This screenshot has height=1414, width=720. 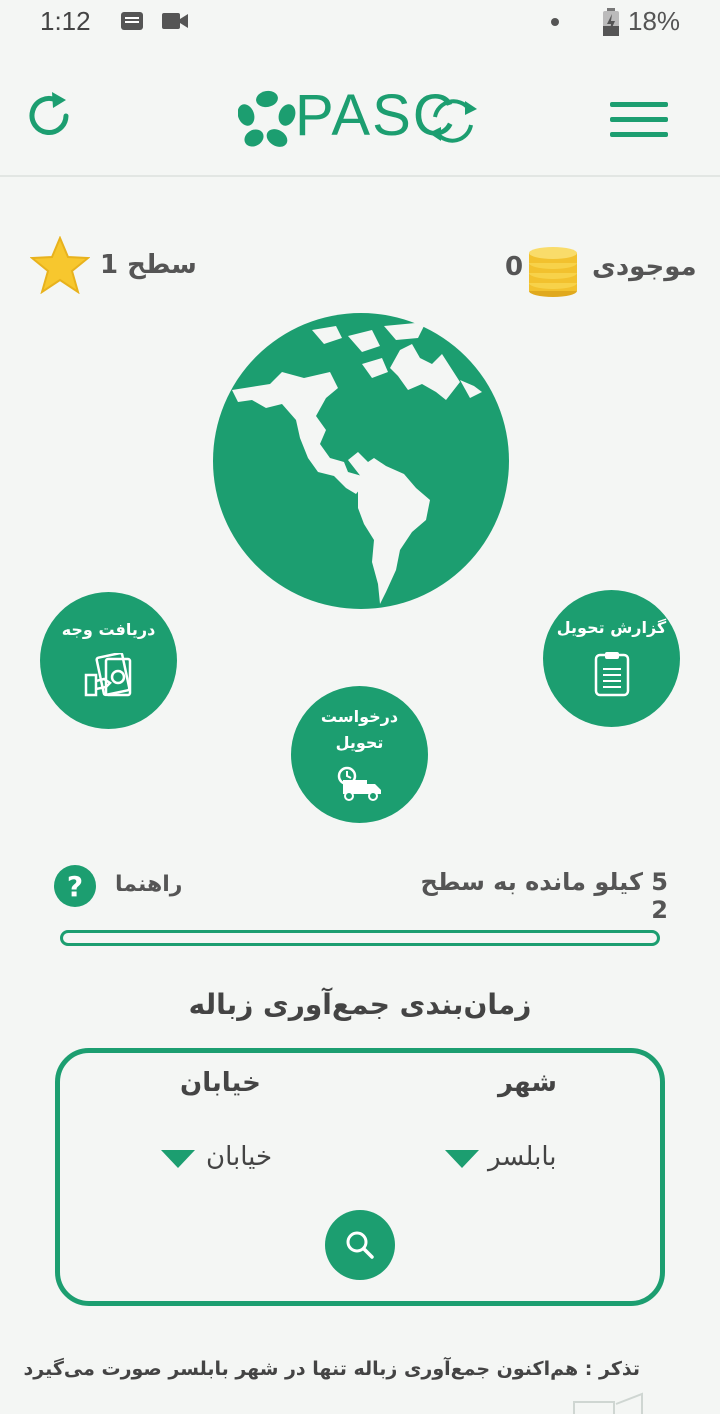 I want to click on delivery-request-label-line1: درخواست, so click(x=359, y=716).